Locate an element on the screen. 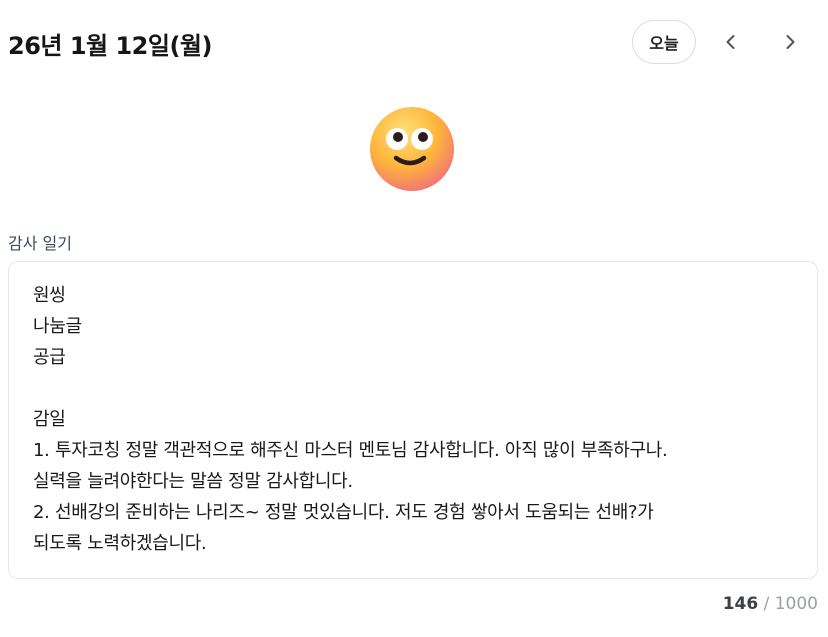  diary-header: 26년 1월 12일(월) 오늘 is located at coordinates (414, 44).